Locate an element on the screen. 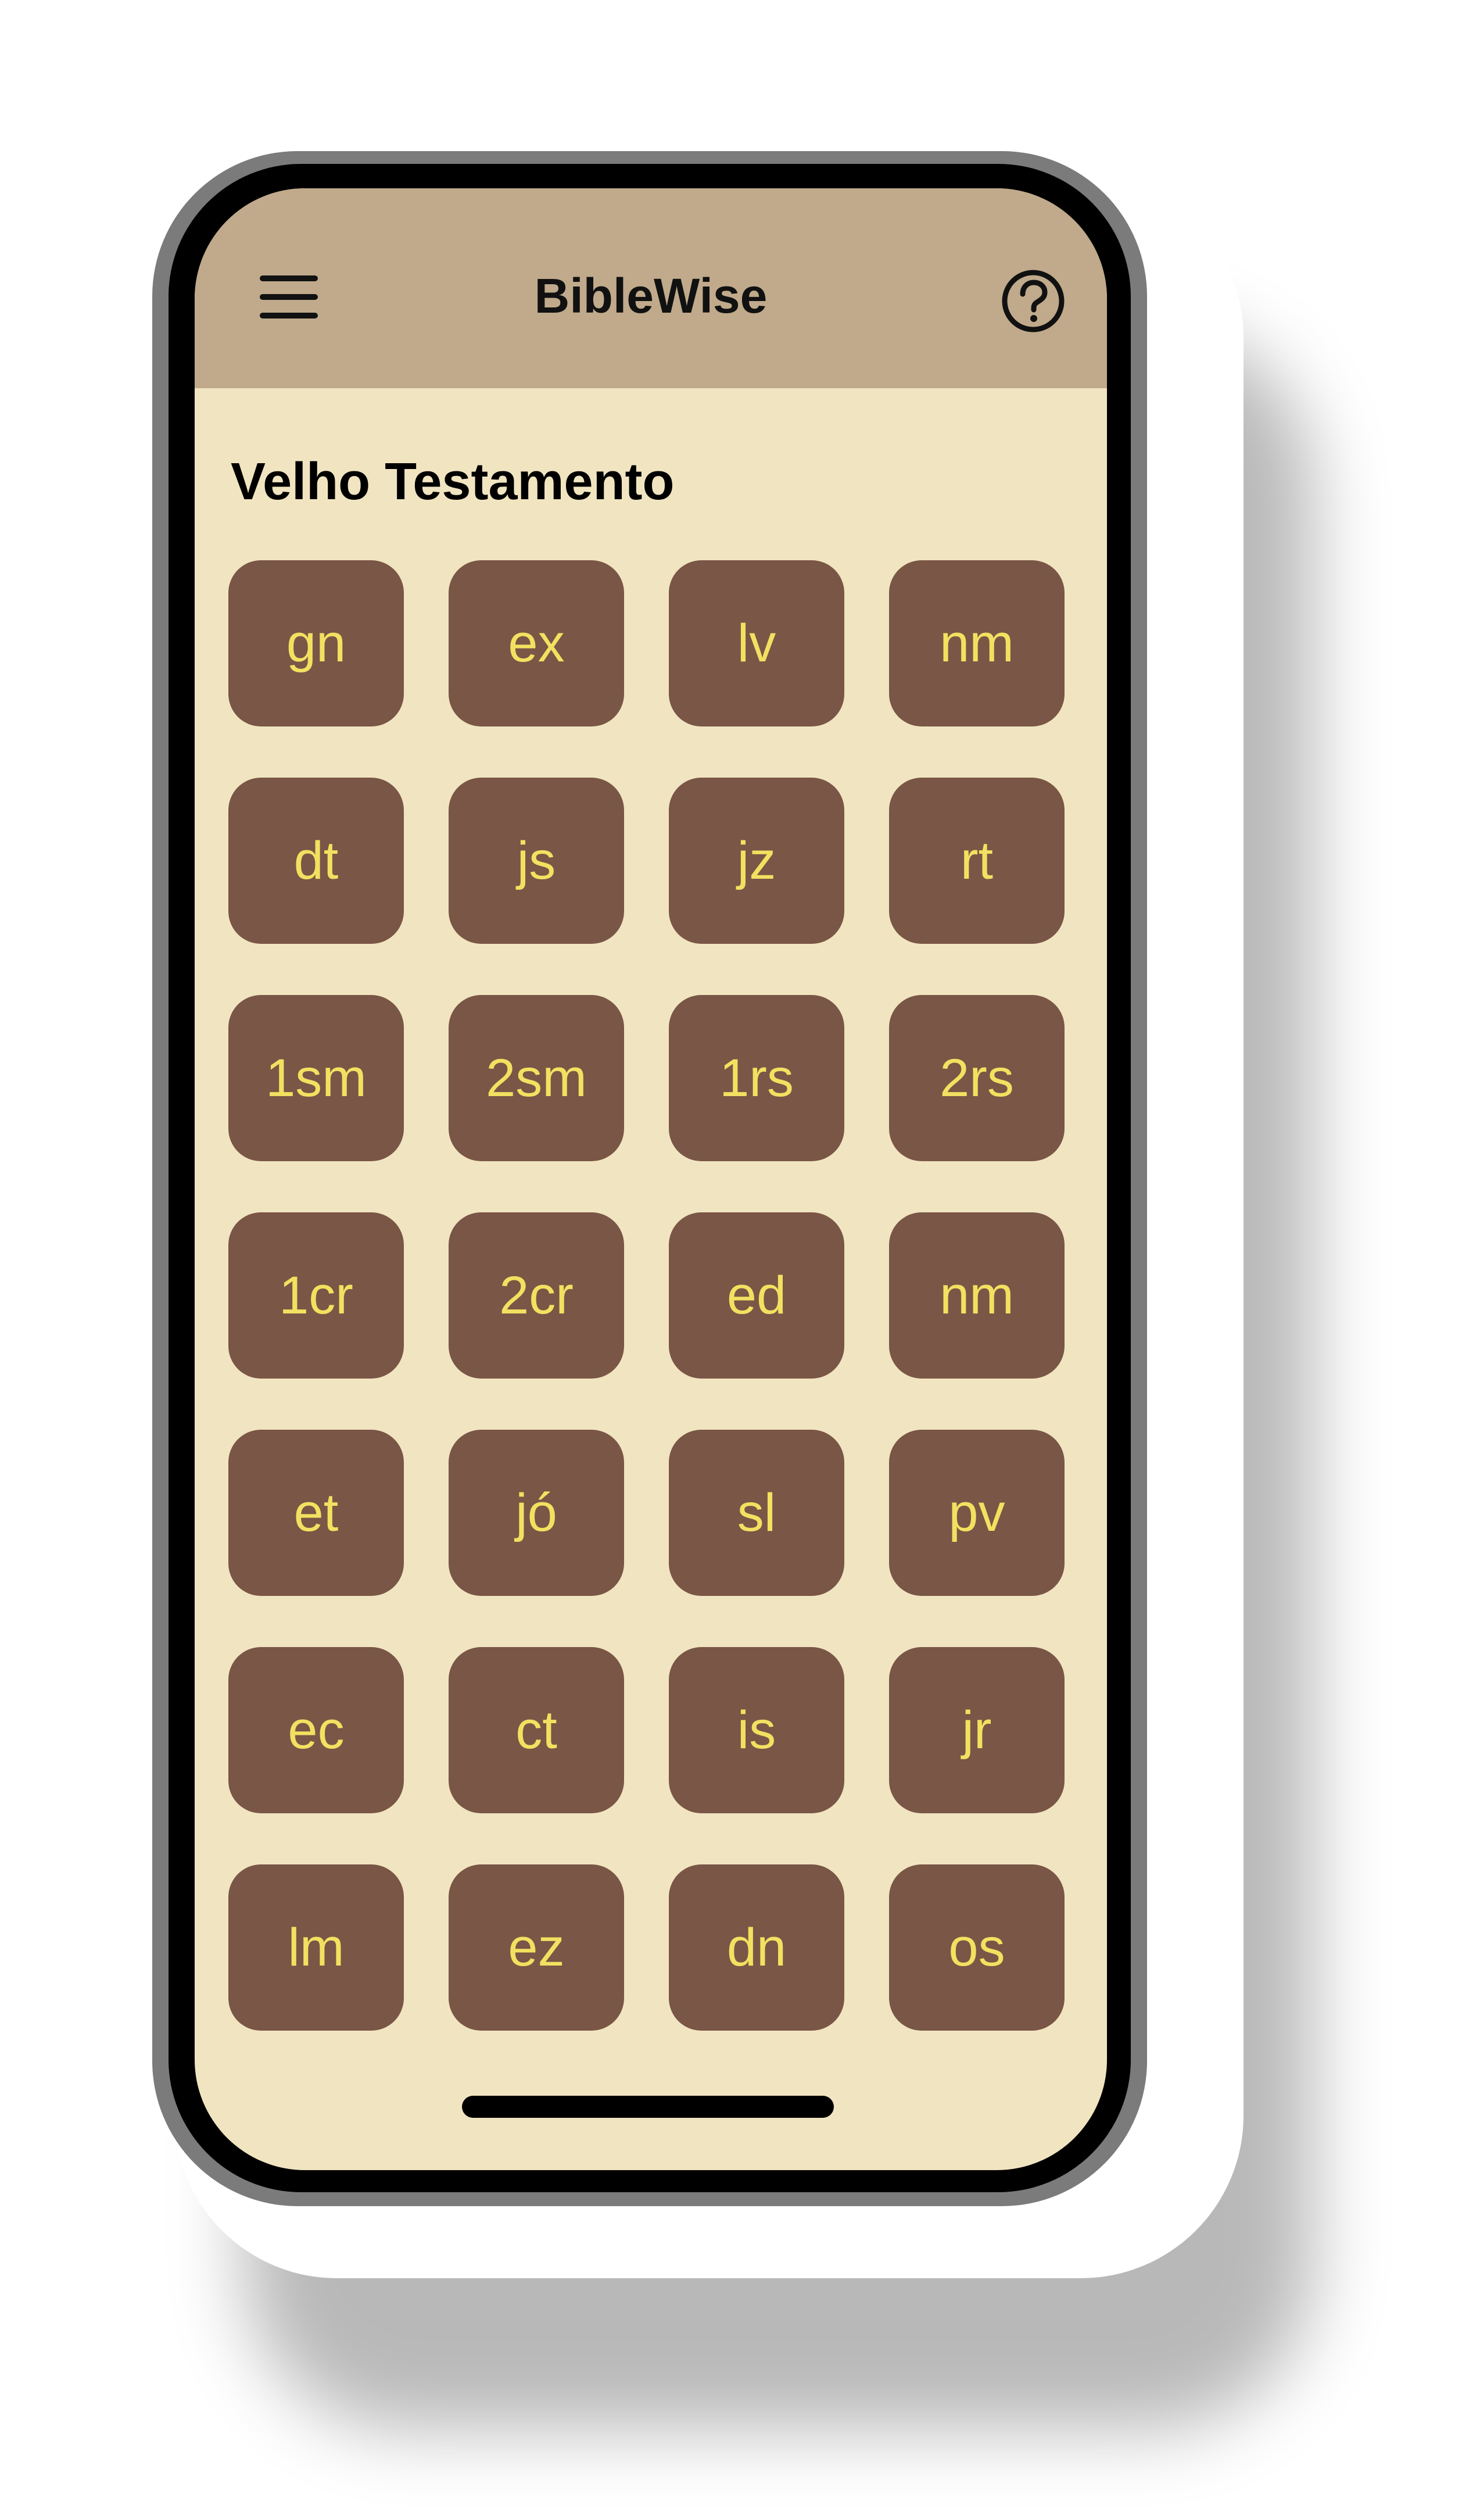 The height and width of the screenshot is (2520, 1462). book-button: 1sm is located at coordinates (316, 1078).